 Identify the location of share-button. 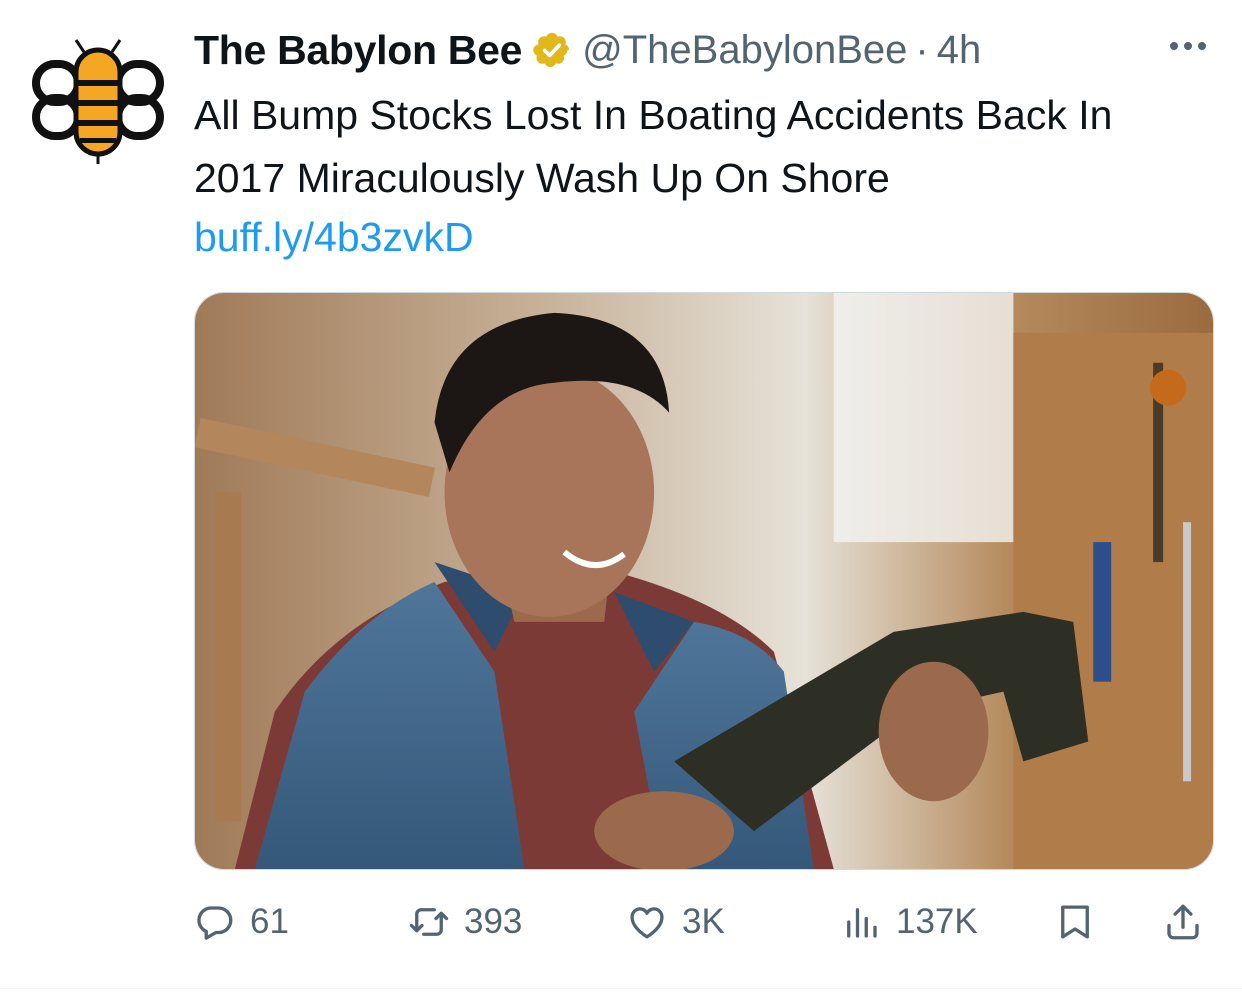
(1183, 922).